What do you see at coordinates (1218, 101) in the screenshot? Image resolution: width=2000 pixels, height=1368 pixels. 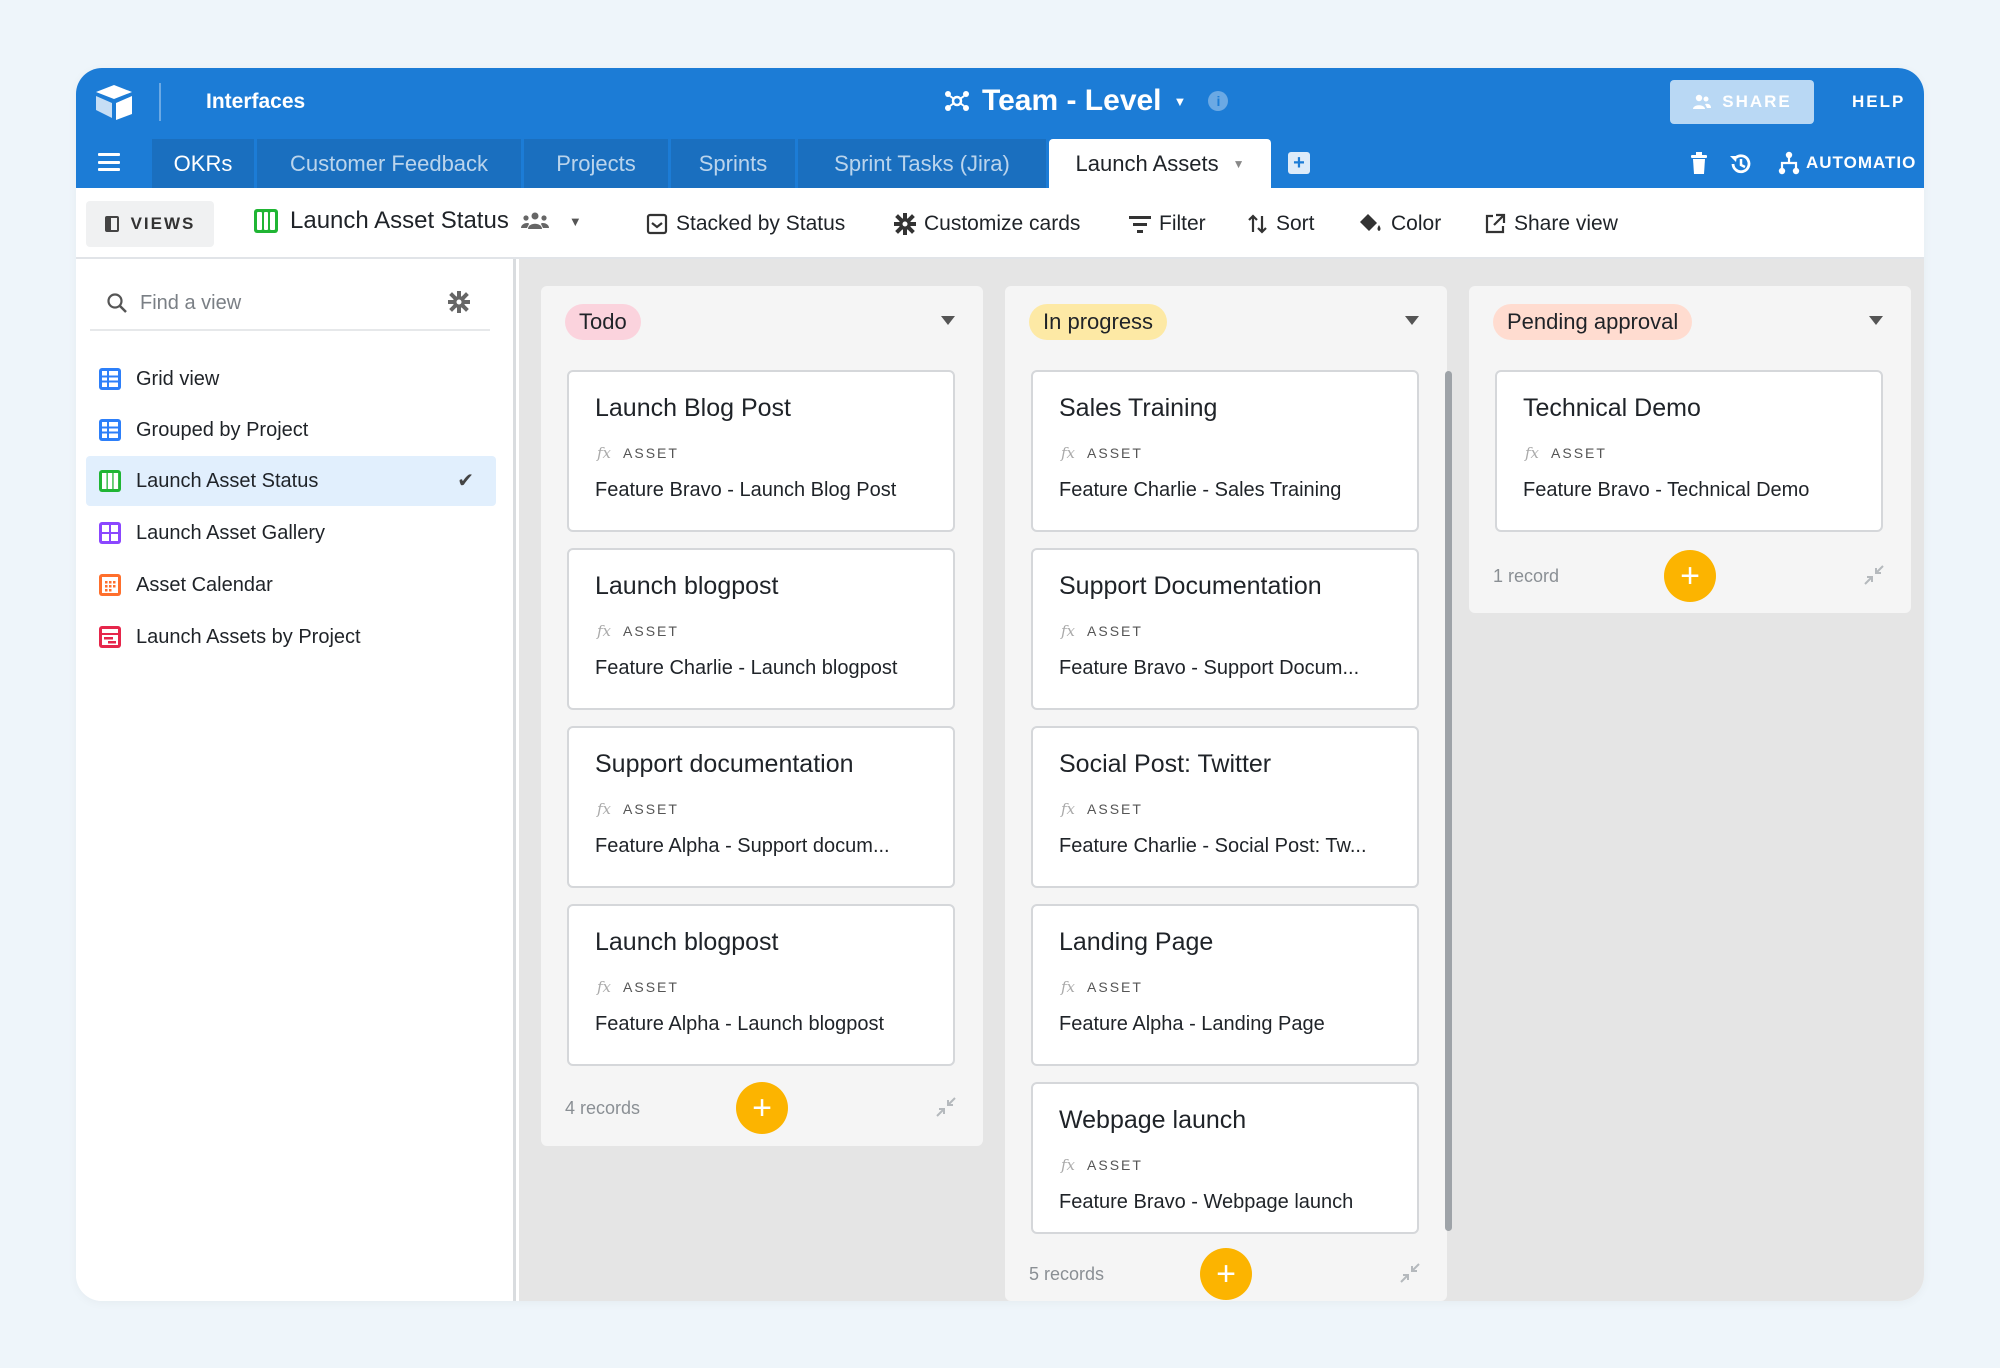 I see `info-icon: i` at bounding box center [1218, 101].